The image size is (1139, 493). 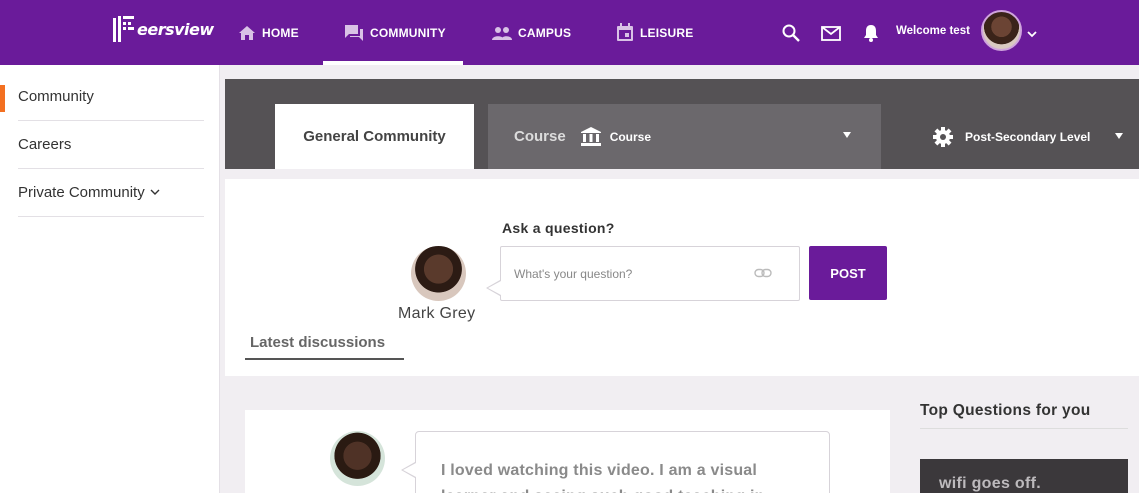 I want to click on nav-home: HOME, so click(x=268, y=32).